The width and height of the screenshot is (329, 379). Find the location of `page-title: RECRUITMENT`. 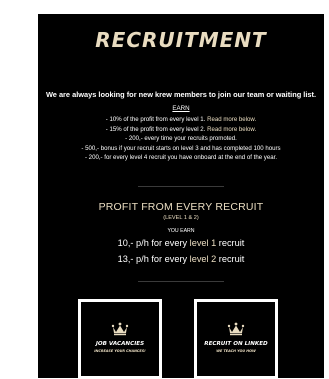

page-title: RECRUITMENT is located at coordinates (181, 40).